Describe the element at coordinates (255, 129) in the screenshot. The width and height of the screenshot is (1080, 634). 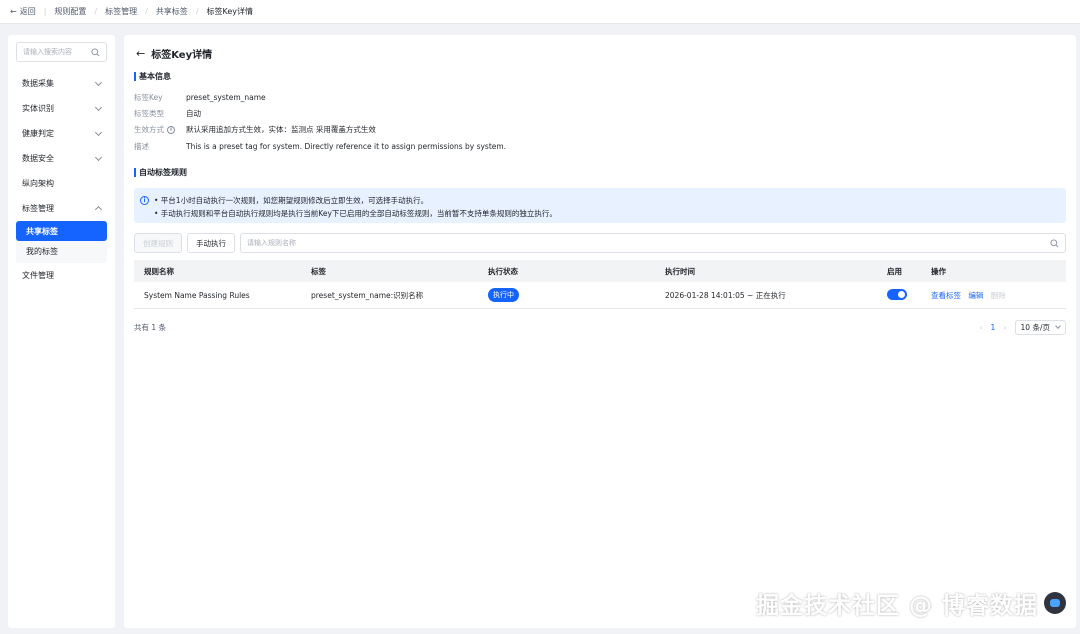
I see `field-effect: 生效方式 i 默认采用追加方式生效，实体：监测点 采用覆盖方式生效` at that location.